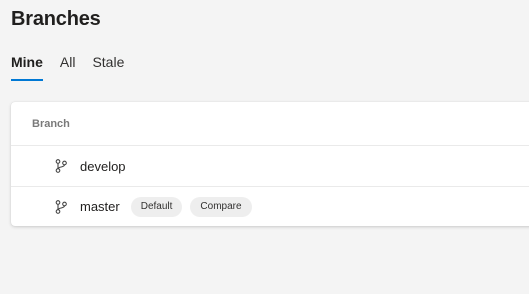 The height and width of the screenshot is (294, 529). What do you see at coordinates (68, 67) in the screenshot?
I see `tab-all: All` at bounding box center [68, 67].